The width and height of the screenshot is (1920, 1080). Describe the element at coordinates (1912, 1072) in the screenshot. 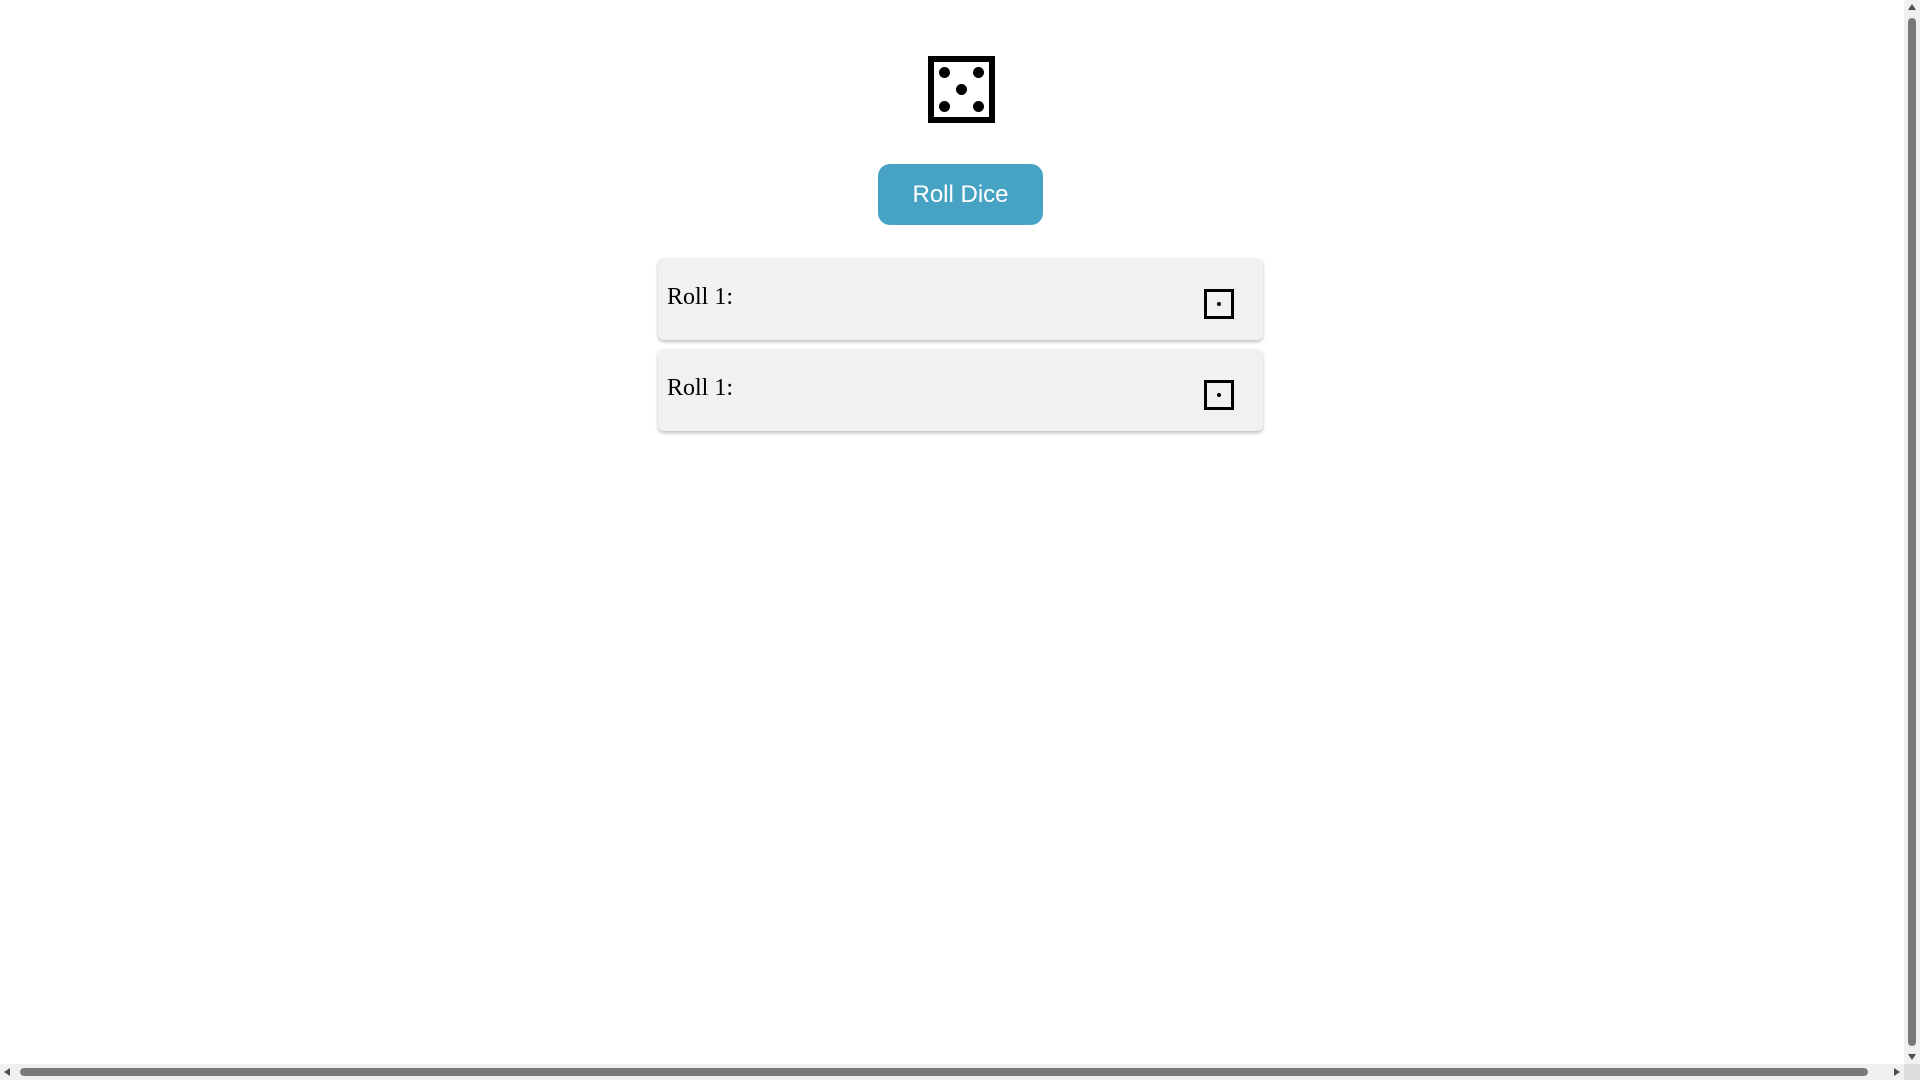

I see `scrollbar-corner` at that location.